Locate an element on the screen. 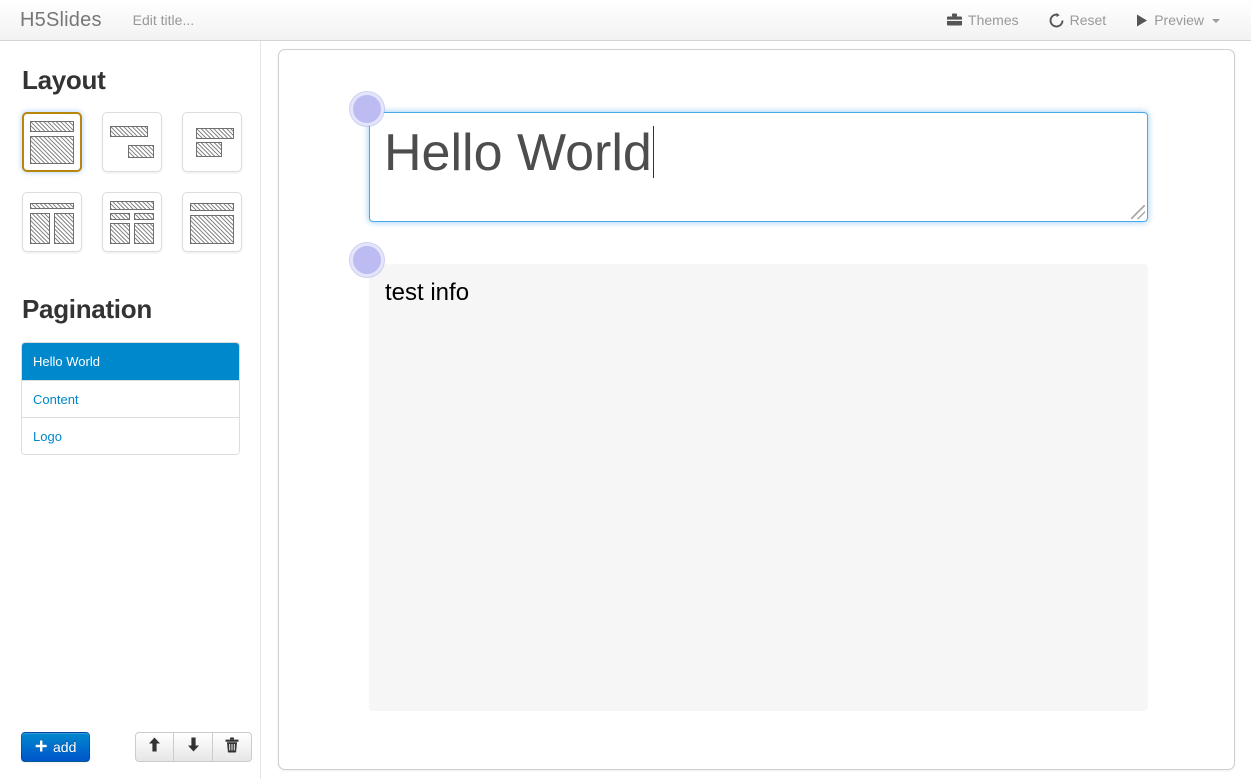  reset-button: Reset is located at coordinates (1078, 20).